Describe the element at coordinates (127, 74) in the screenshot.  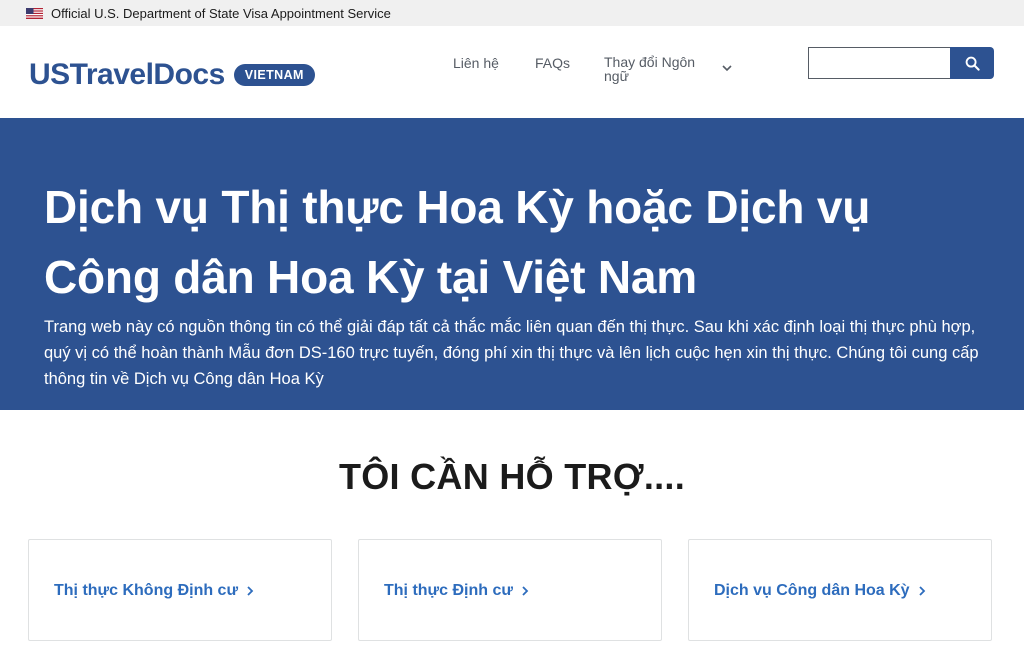
I see `logo-text: USTravelDocs` at that location.